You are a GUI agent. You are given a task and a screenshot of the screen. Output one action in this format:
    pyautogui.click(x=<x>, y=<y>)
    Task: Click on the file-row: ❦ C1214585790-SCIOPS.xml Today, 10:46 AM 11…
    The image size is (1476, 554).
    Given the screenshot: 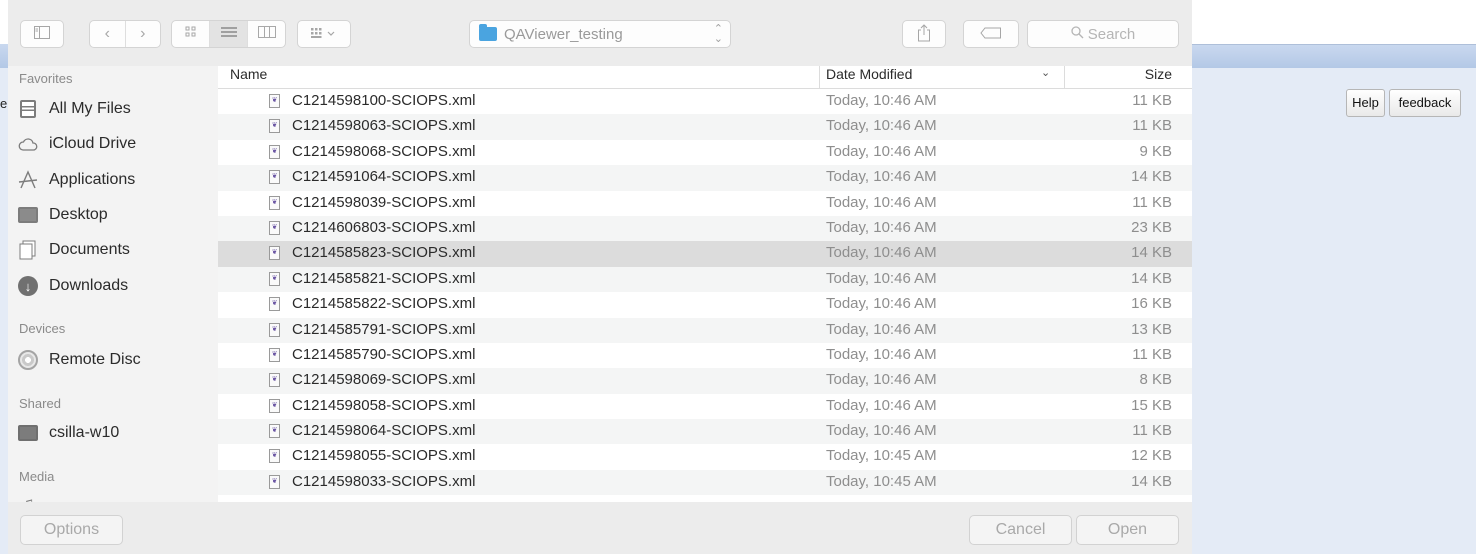 What is the action you would take?
    pyautogui.click(x=705, y=355)
    